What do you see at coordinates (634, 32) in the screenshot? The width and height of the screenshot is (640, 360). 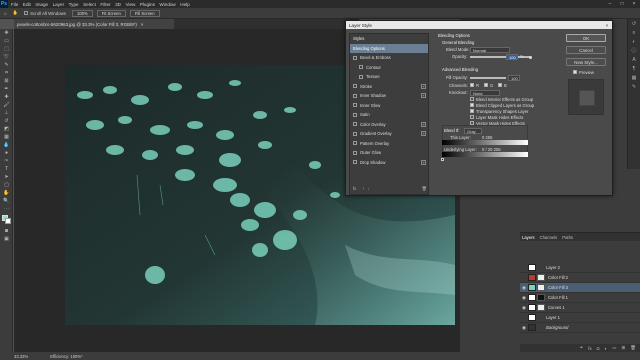 I see `properties-panel-icon: ≡` at bounding box center [634, 32].